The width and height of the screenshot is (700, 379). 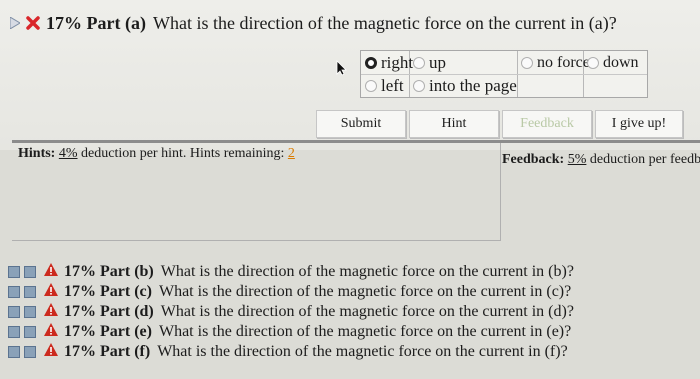 I want to click on option-no-force: no force, so click(x=555, y=63).